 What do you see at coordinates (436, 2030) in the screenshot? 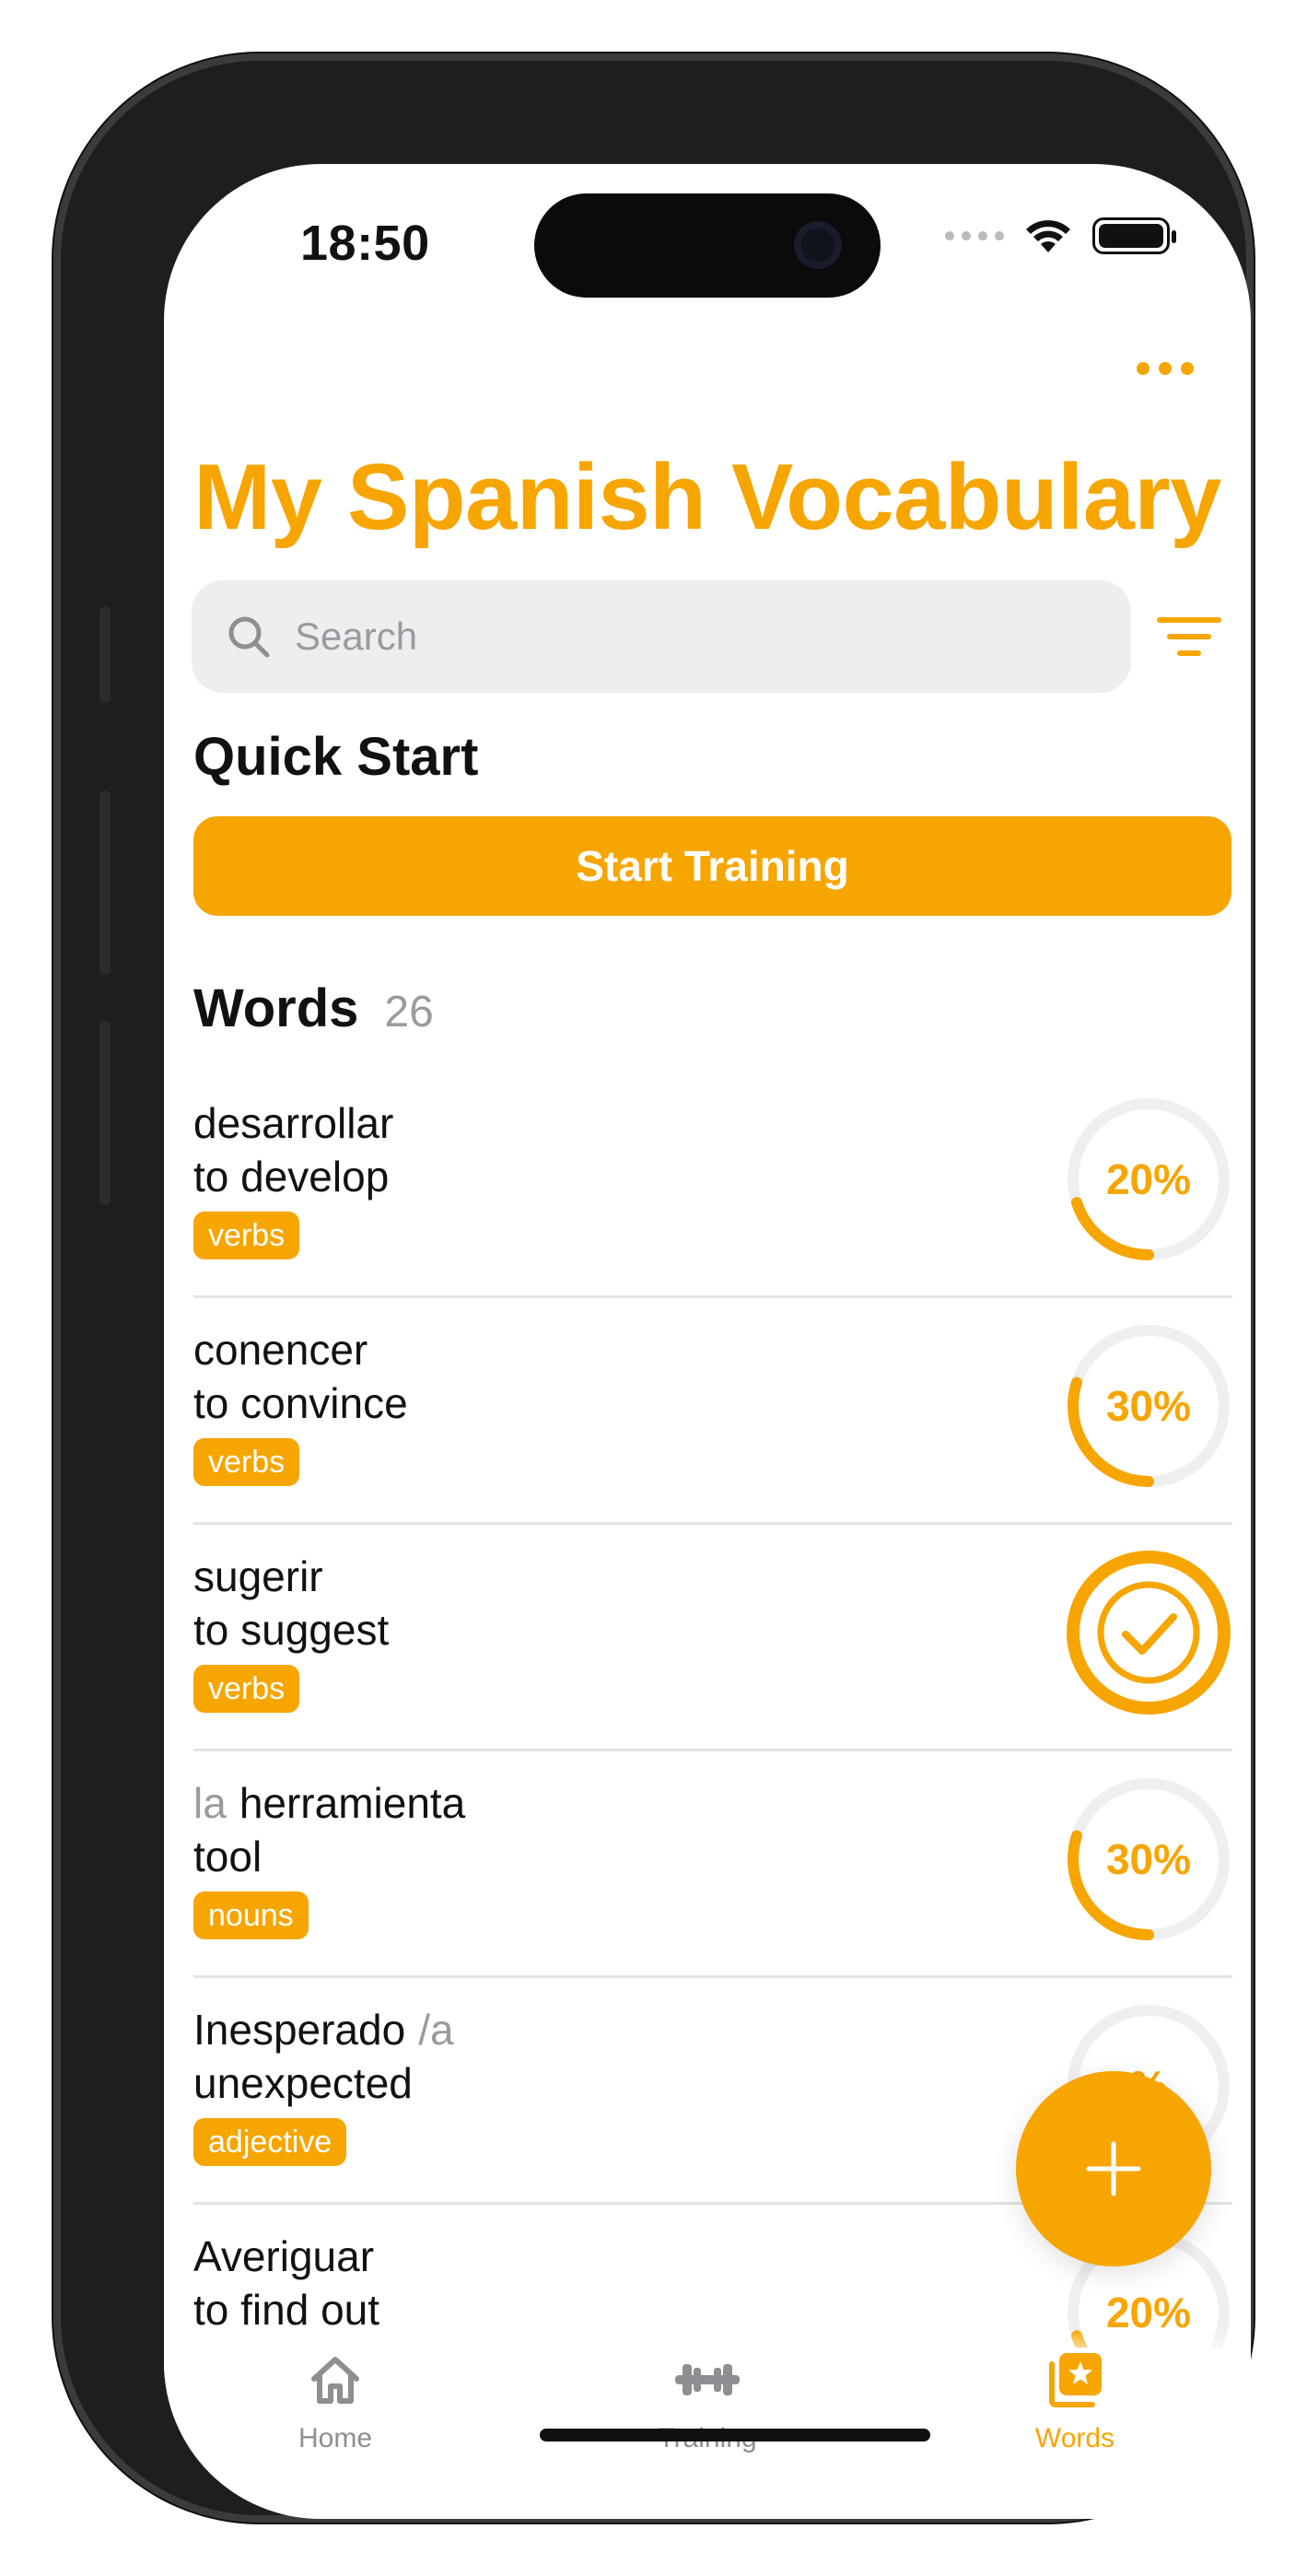
I see `word-suffix: /a` at bounding box center [436, 2030].